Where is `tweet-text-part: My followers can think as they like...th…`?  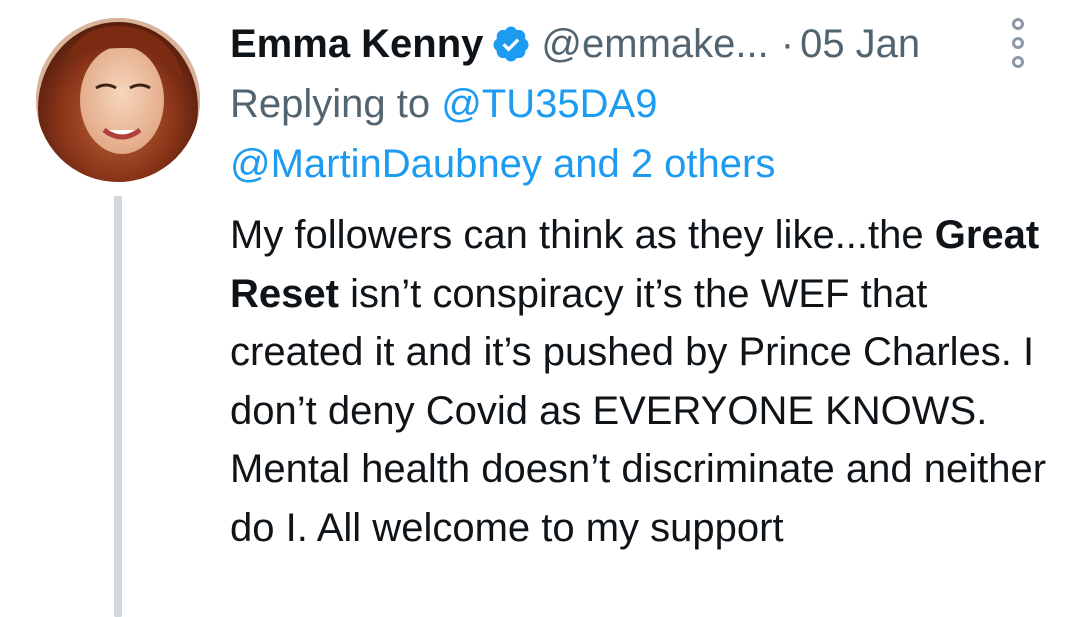 tweet-text-part: My followers can think as they like...th… is located at coordinates (582, 235).